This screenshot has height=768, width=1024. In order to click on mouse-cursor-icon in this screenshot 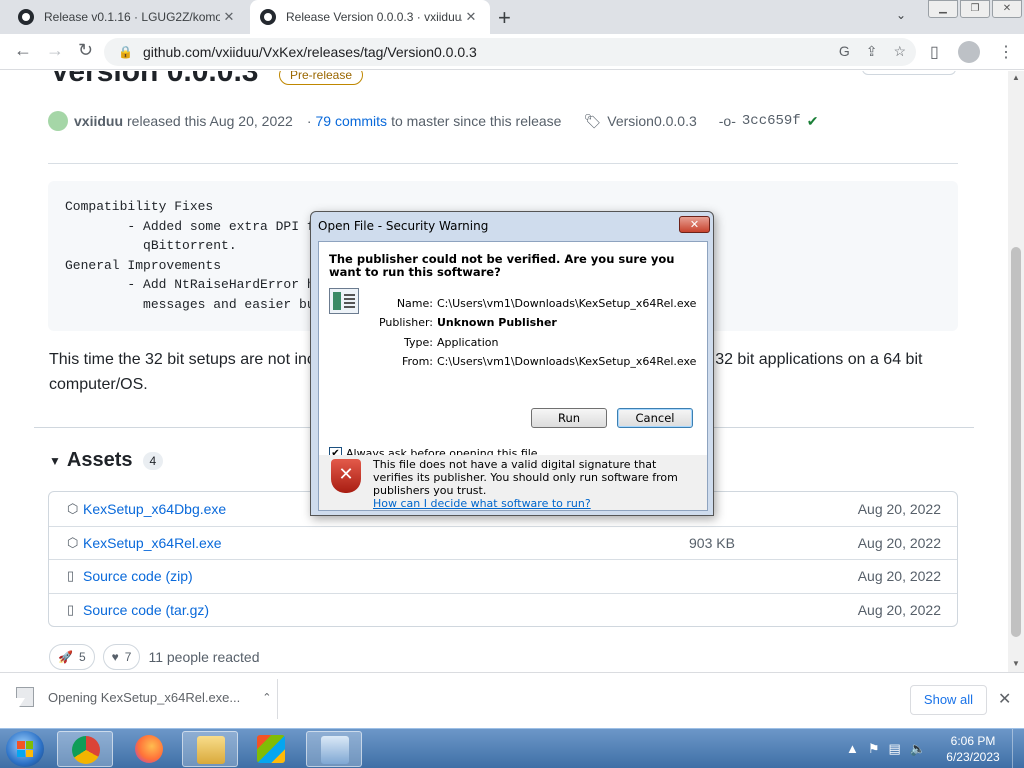, I will do `click(20, 708)`.